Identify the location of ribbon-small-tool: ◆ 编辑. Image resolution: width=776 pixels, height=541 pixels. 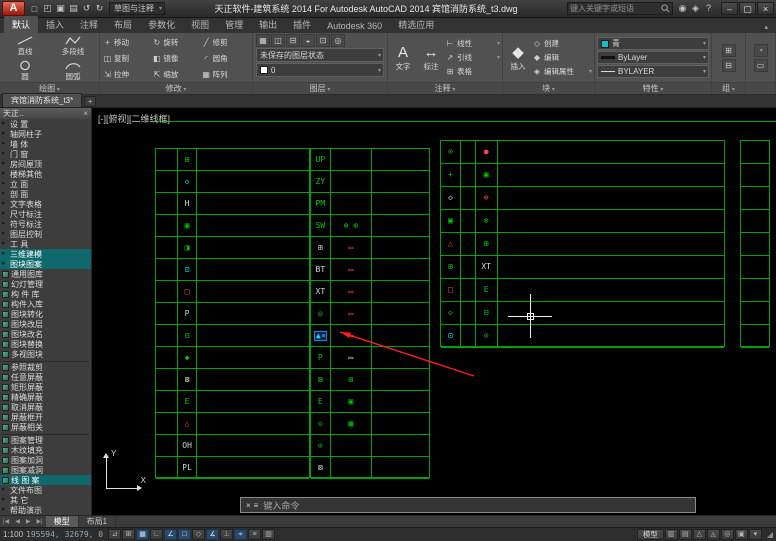
(562, 57).